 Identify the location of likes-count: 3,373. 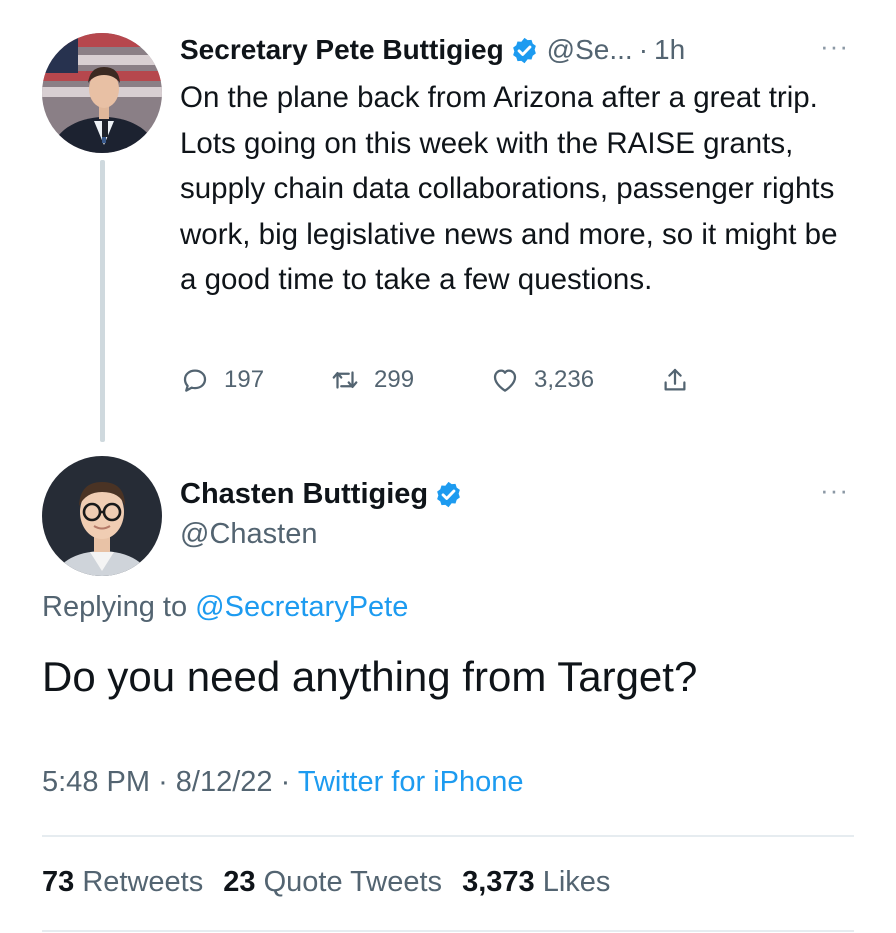
(498, 882).